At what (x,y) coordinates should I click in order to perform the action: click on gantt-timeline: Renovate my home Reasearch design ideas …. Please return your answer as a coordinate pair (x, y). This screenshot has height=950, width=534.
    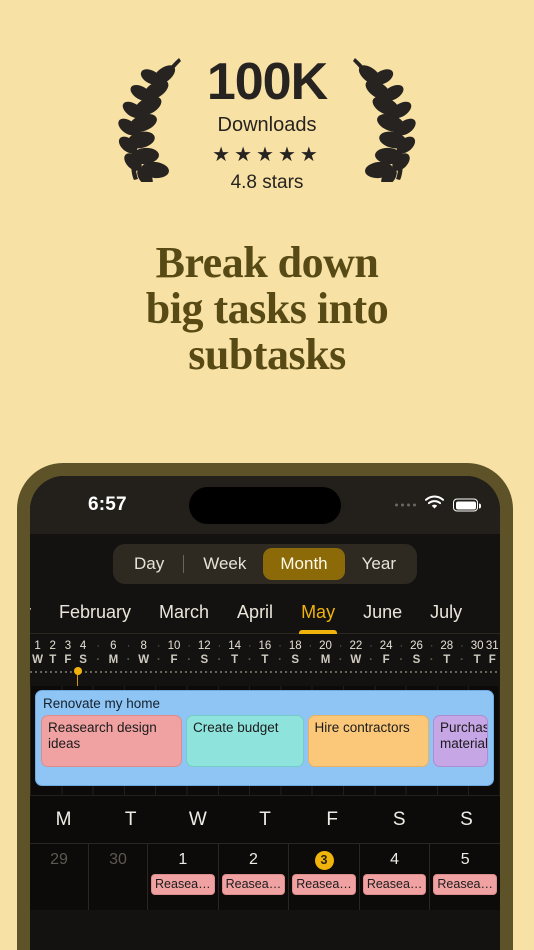
    Looking at the image, I should click on (265, 741).